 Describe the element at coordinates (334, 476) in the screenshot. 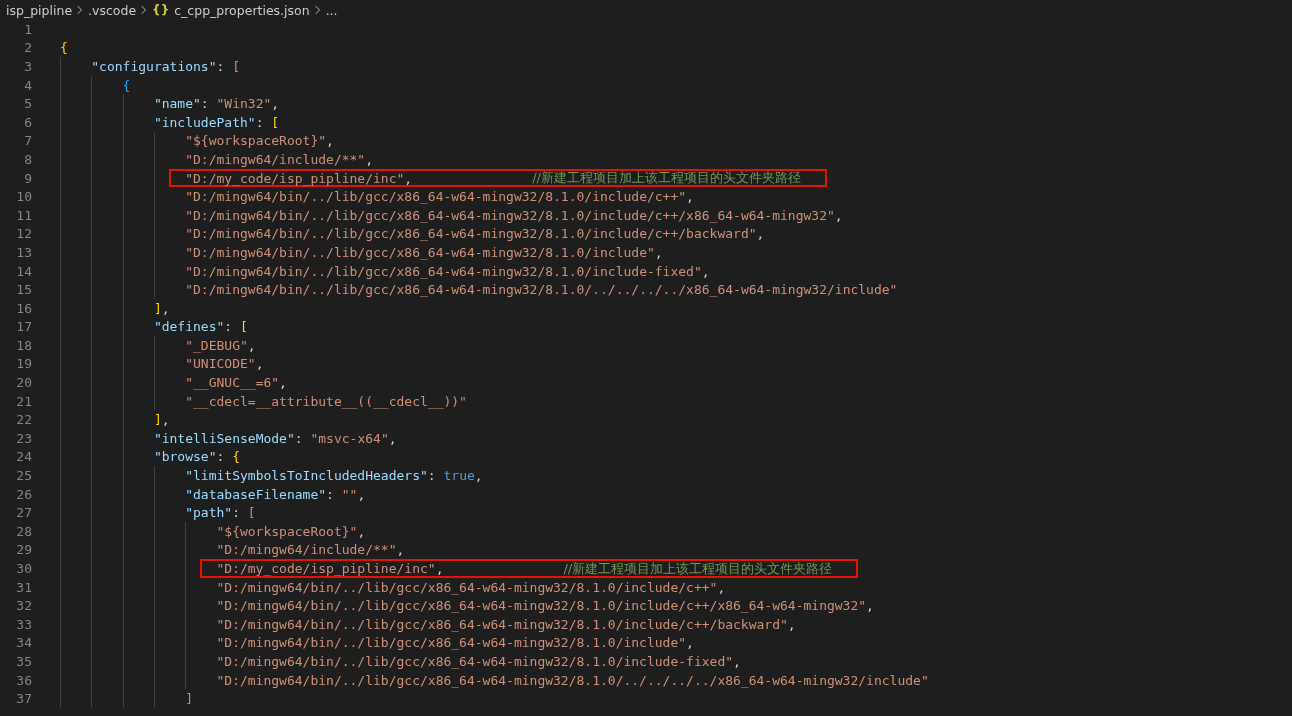

I see `code-line: "limitSymbolsToIncludedHeaders": true,` at that location.